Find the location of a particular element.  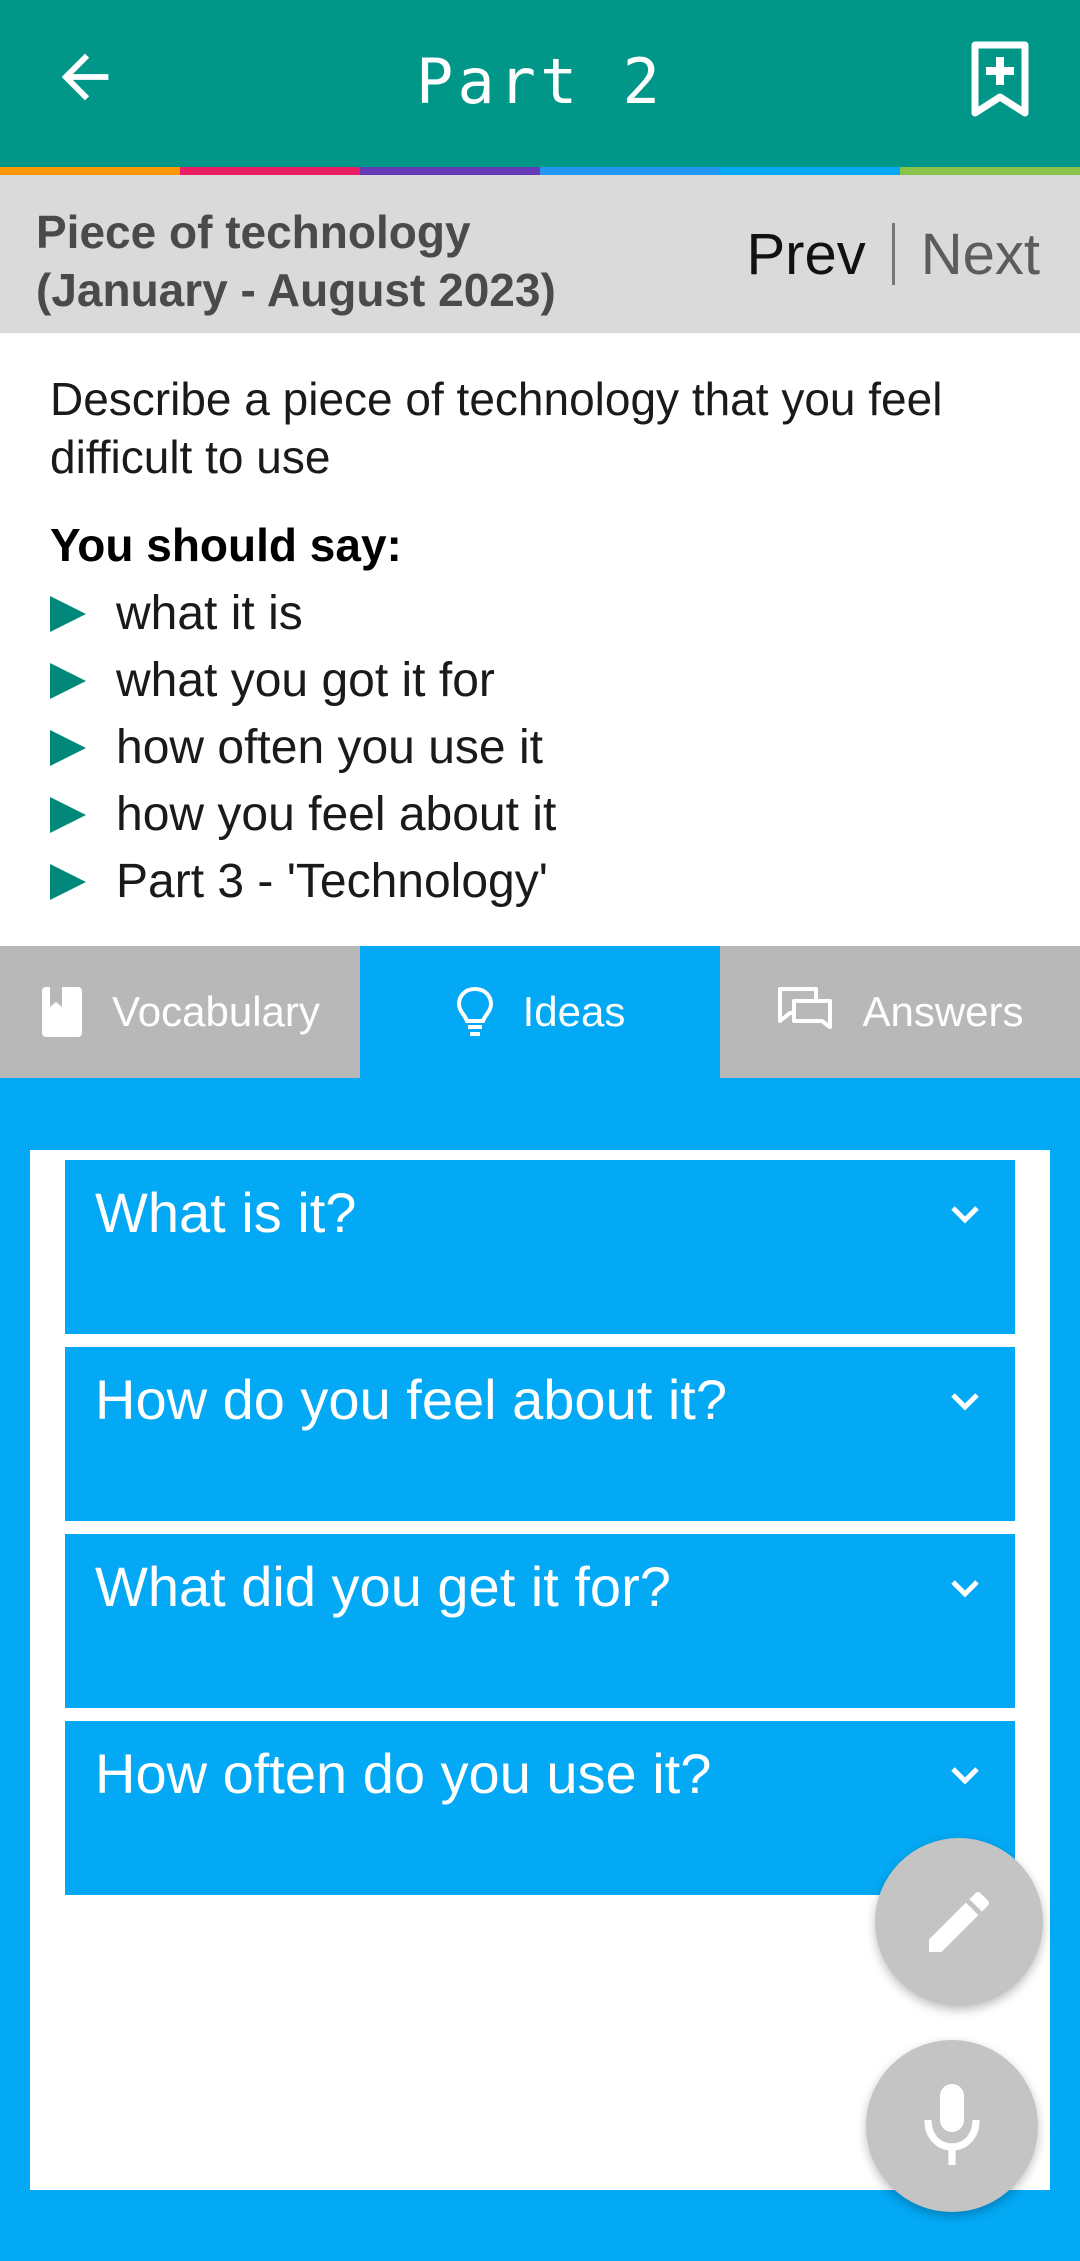

list-item: Part 3 - 'Technology' is located at coordinates (303, 881).